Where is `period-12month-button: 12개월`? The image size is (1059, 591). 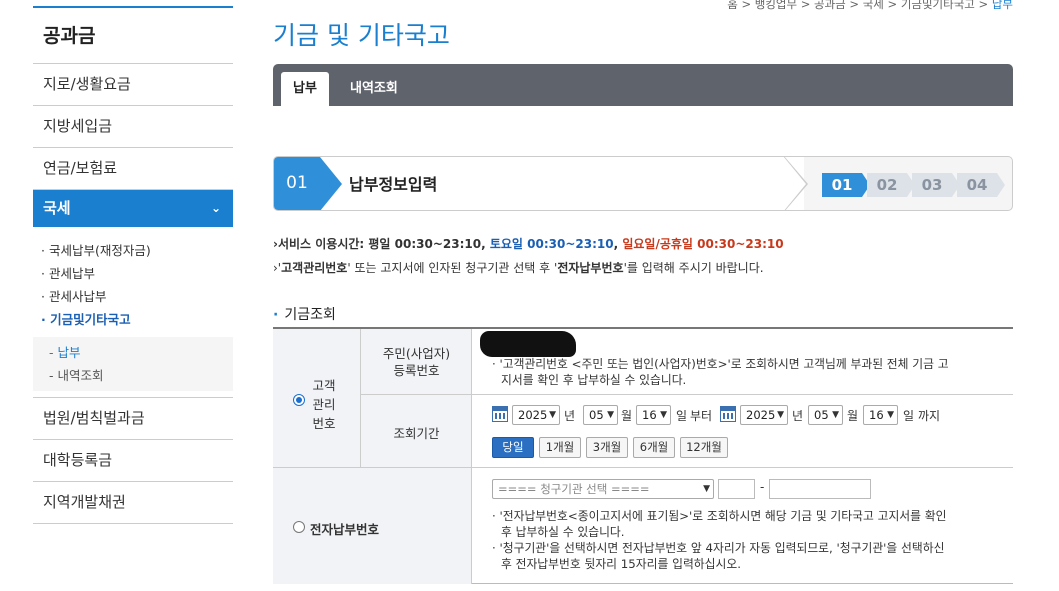 period-12month-button: 12개월 is located at coordinates (704, 447).